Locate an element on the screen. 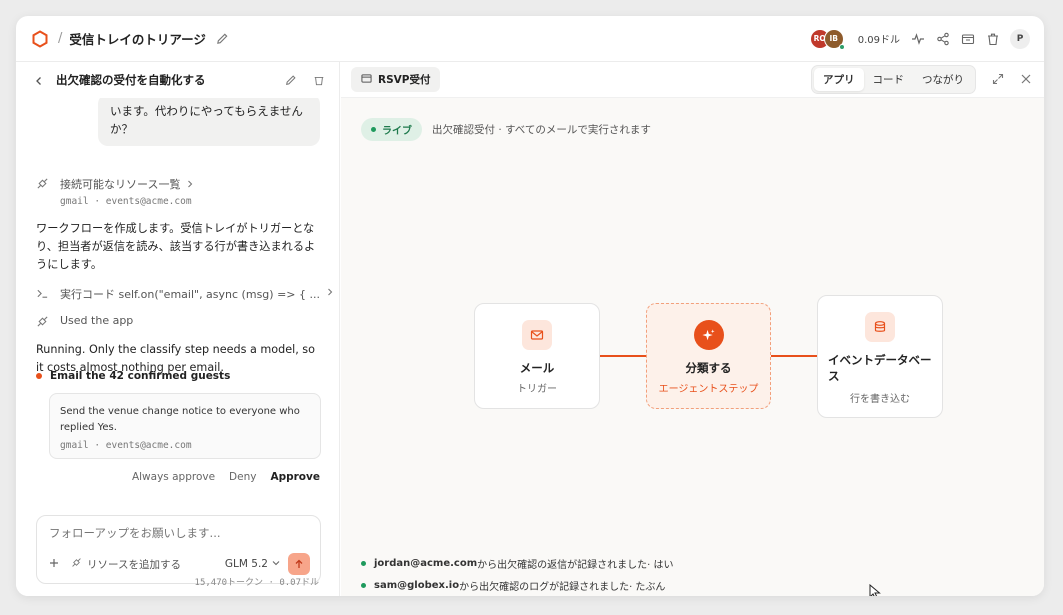 The height and width of the screenshot is (615, 1063). tool-label: 接続可能なリソース一覧 is located at coordinates (120, 184).